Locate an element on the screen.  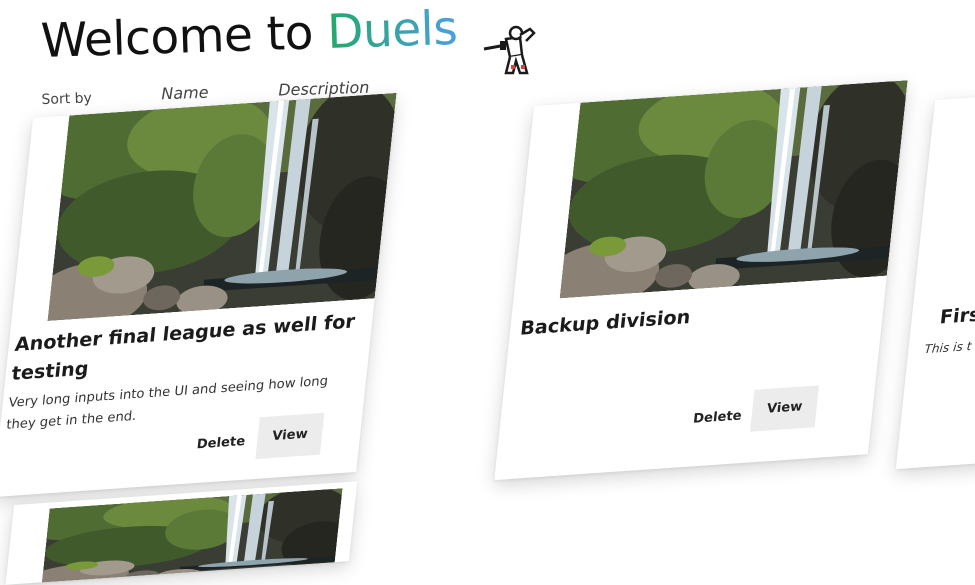
league-card-title: Firs is located at coordinates (956, 316).